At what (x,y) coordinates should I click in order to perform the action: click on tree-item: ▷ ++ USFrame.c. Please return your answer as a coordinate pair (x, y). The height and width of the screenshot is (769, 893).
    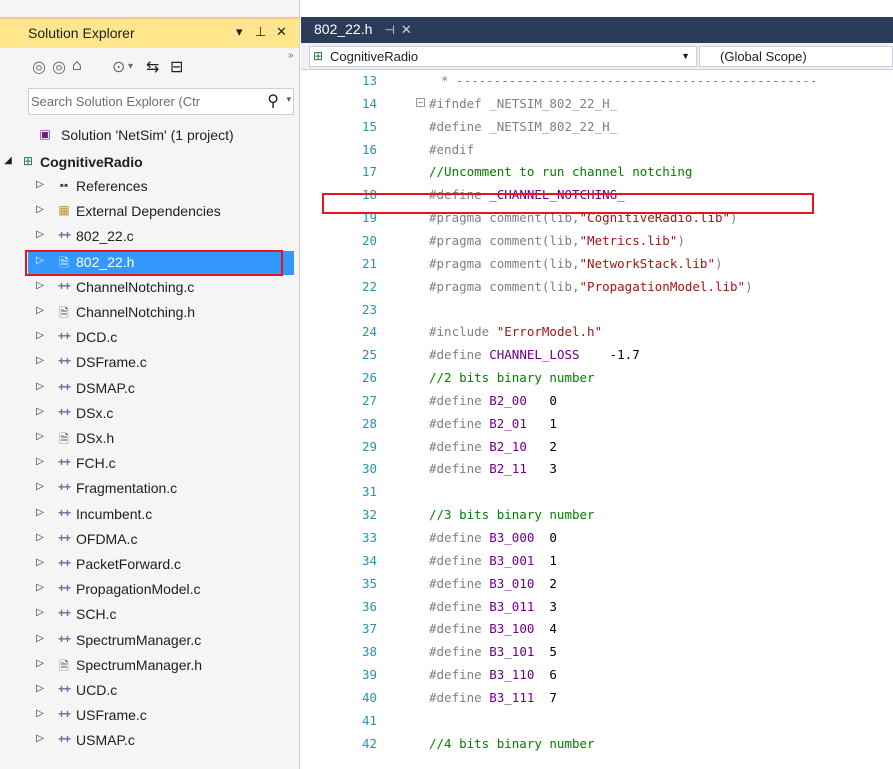
    Looking at the image, I should click on (161, 716).